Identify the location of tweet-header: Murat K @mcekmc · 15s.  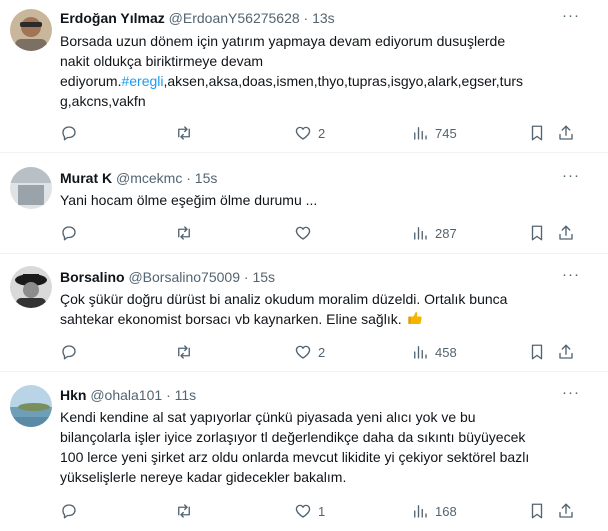
(138, 178).